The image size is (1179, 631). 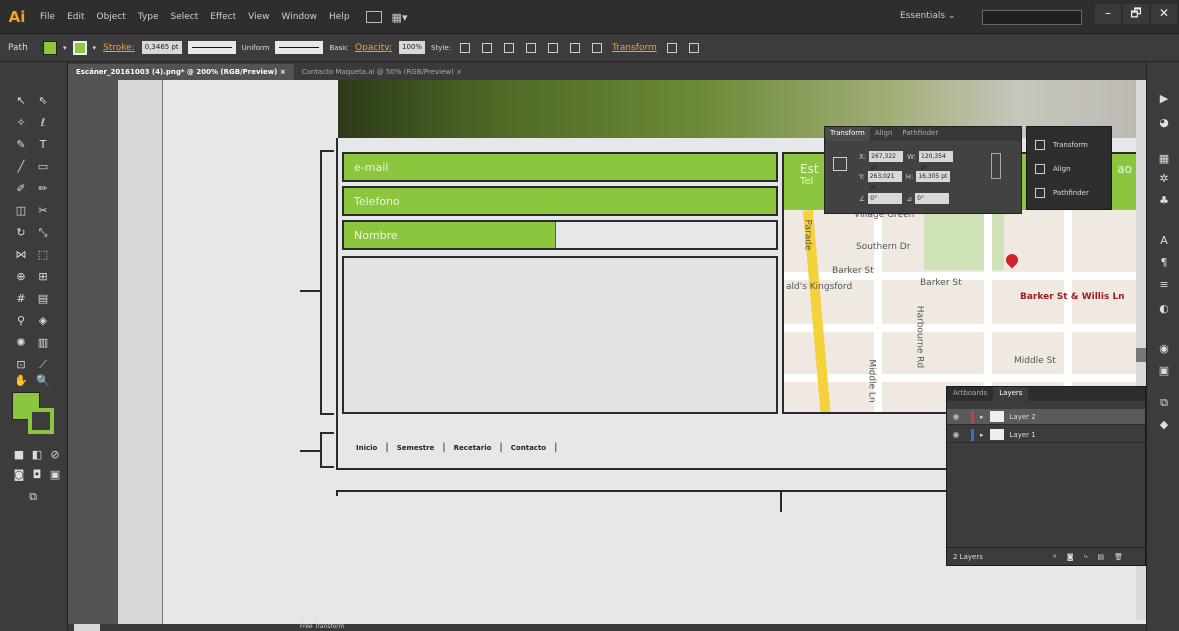 What do you see at coordinates (1069, 145) in the screenshot?
I see `dock-item-transform: Transform` at bounding box center [1069, 145].